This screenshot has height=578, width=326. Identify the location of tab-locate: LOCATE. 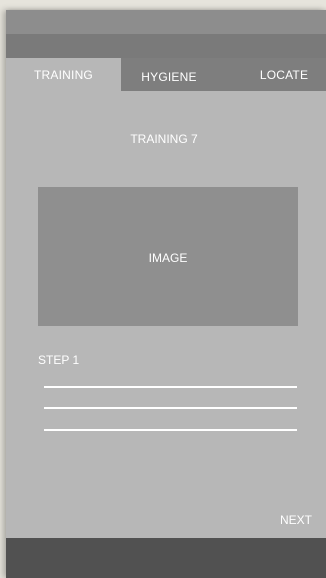
(284, 74).